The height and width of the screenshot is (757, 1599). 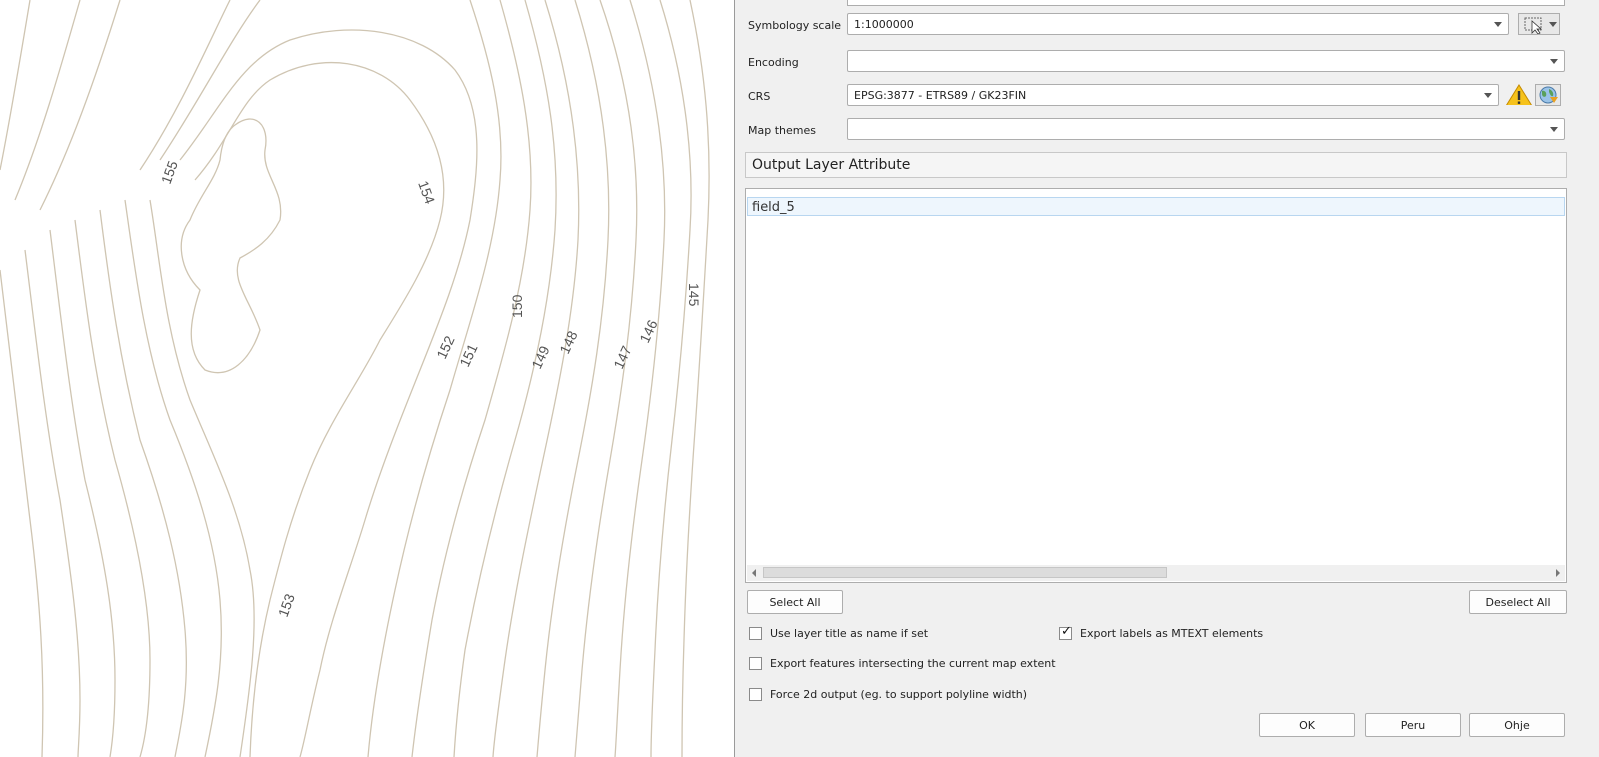 I want to click on symbology-scale-combo: 1:1000000, so click(x=1178, y=24).